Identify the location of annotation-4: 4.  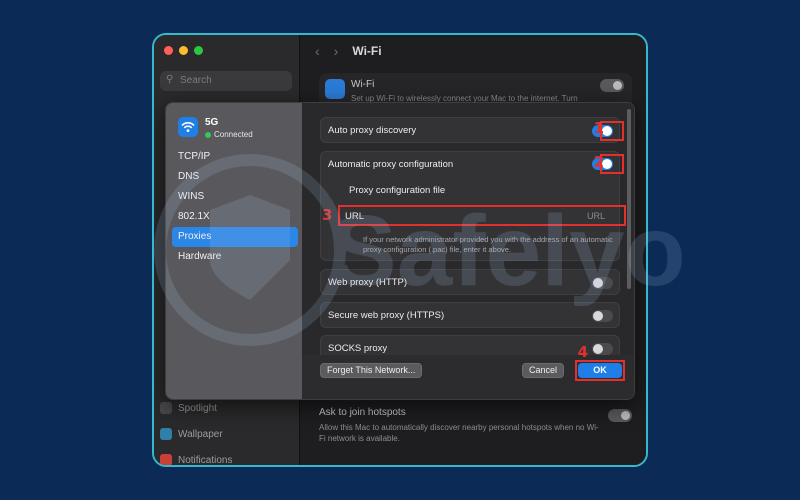
(582, 352).